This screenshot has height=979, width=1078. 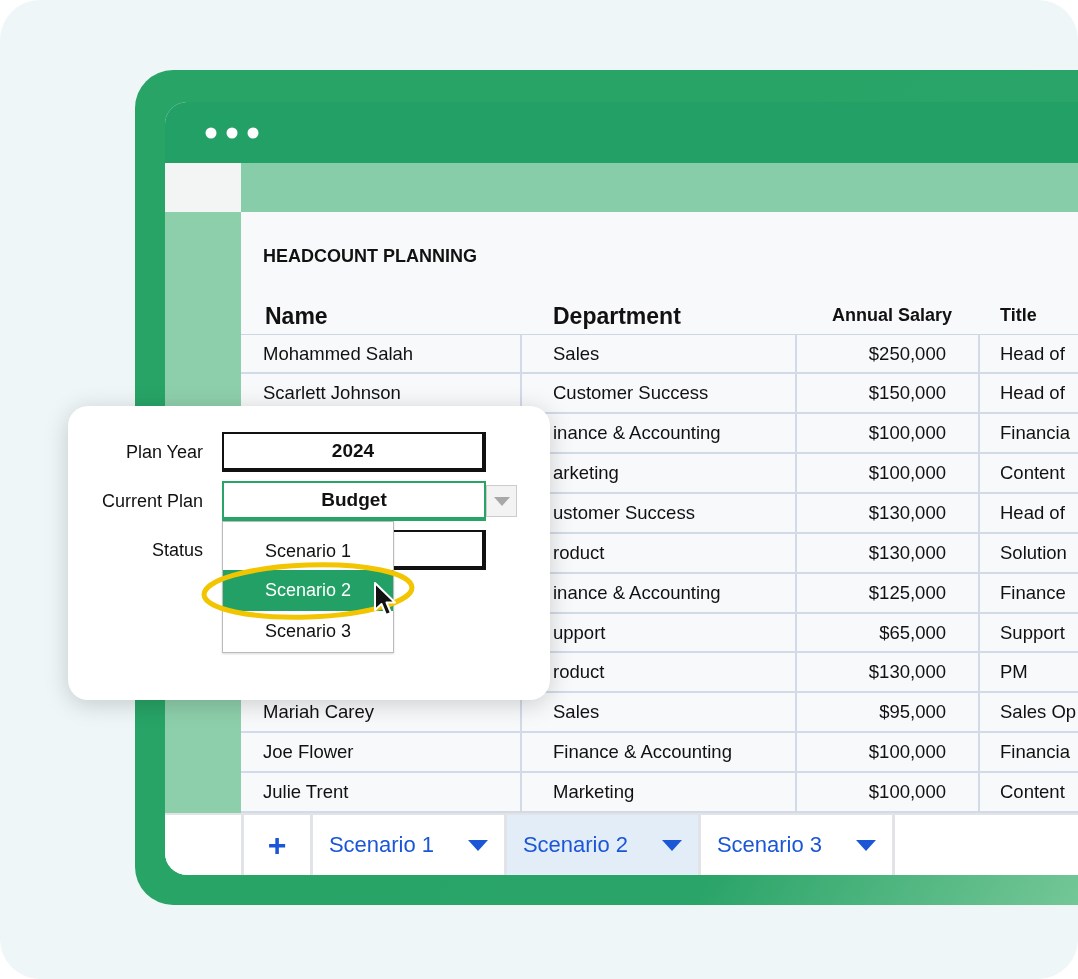 I want to click on table-cell: ustomer Success, so click(x=624, y=512).